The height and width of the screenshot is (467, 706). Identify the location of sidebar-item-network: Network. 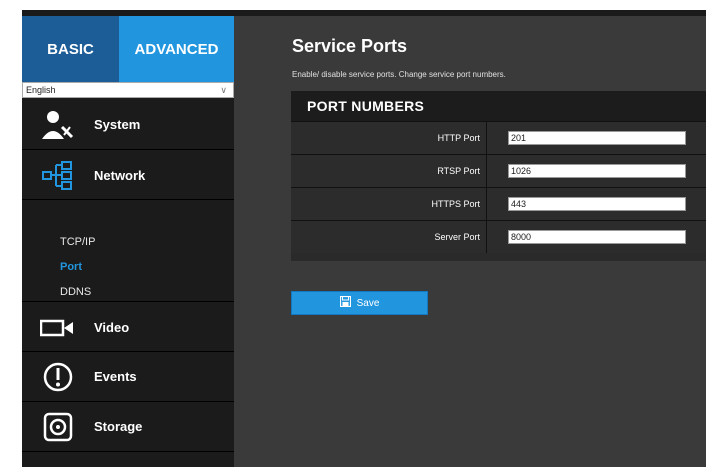
(133, 176).